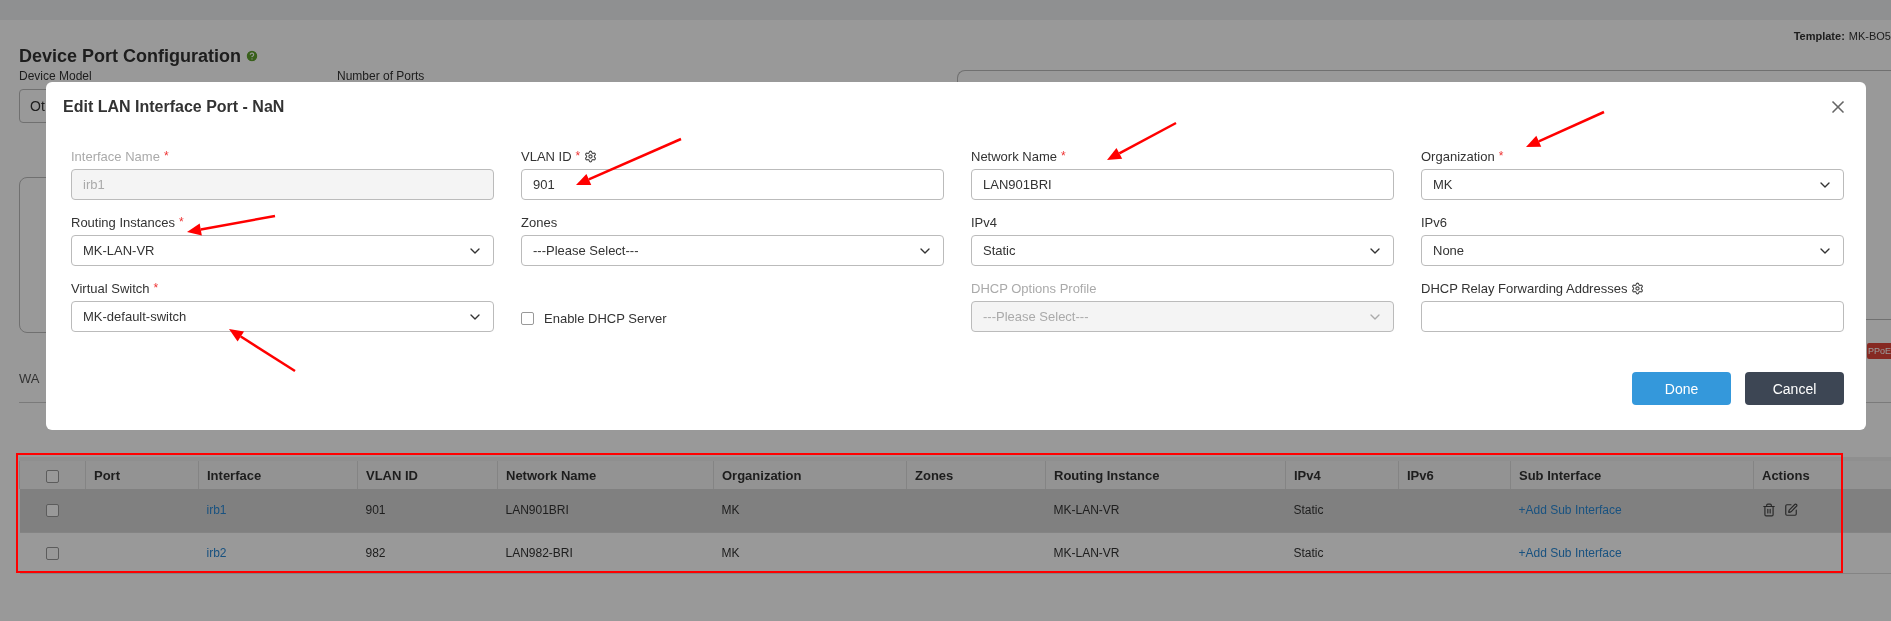 The width and height of the screenshot is (1891, 621). Describe the element at coordinates (1165, 474) in the screenshot. I see `column-header: Routing Instance` at that location.